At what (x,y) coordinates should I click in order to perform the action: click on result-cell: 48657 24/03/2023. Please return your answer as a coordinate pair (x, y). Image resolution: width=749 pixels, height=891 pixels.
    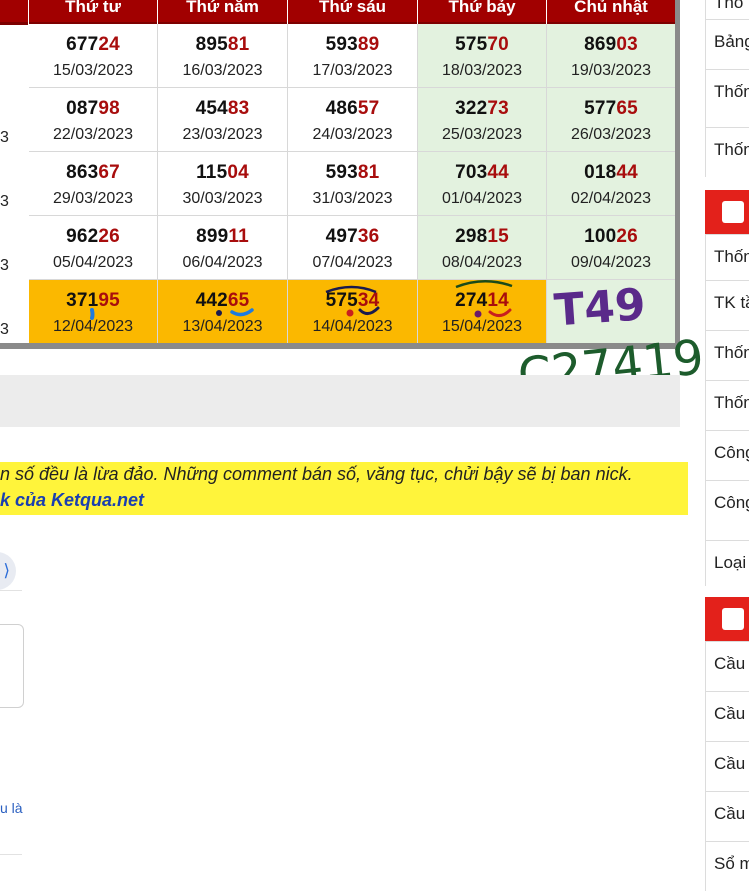
    Looking at the image, I should click on (353, 120).